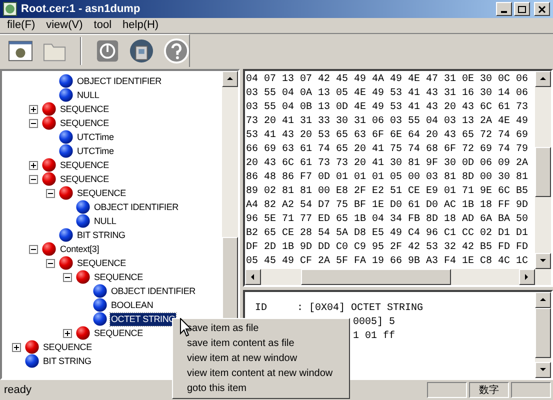 Image resolution: width=553 pixels, height=400 pixels. I want to click on help-icon, so click(176, 51).